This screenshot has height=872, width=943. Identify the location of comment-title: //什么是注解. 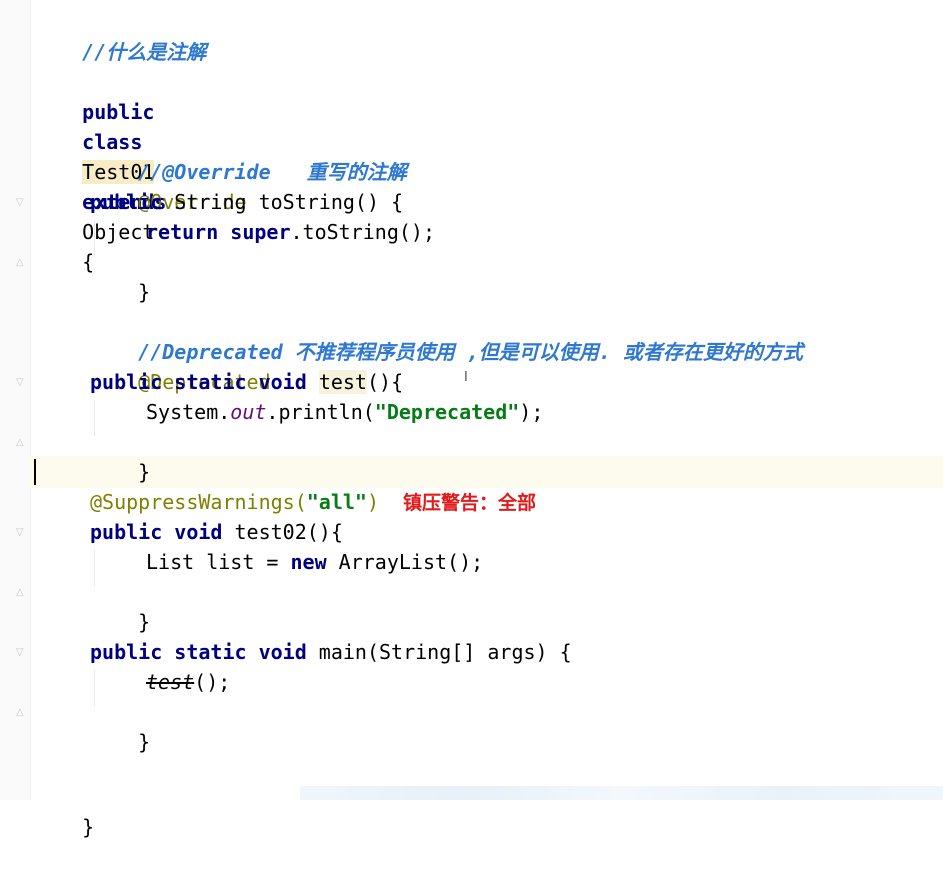
(144, 52).